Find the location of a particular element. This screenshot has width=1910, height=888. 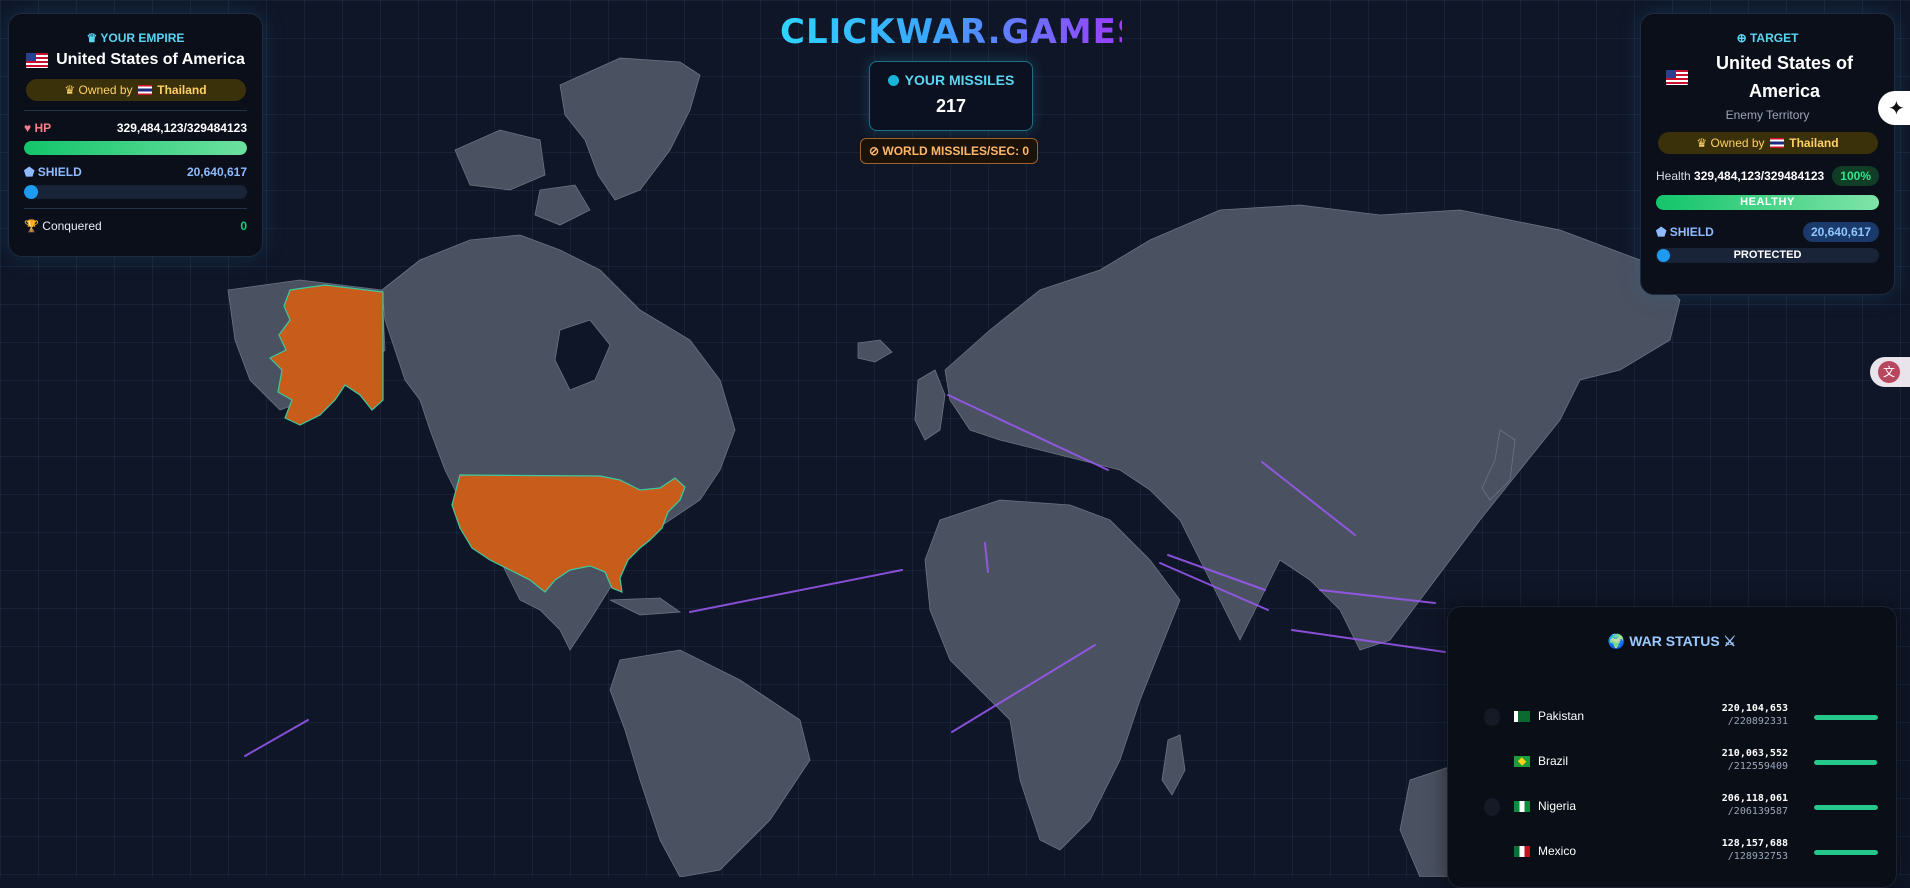

pakistan-flag-icon is located at coordinates (1522, 716).